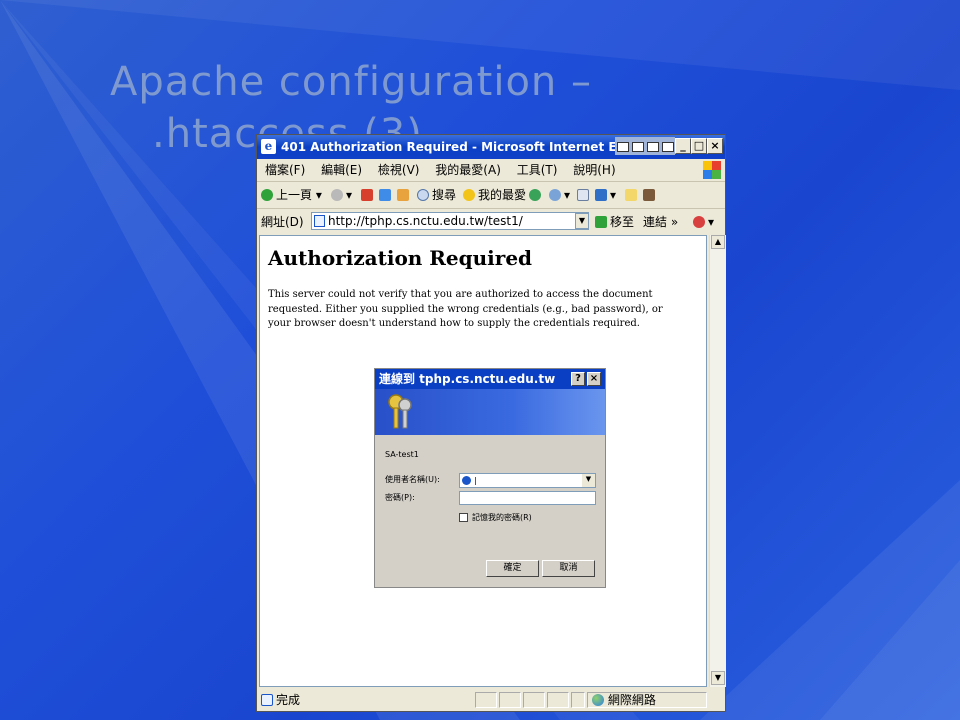 The height and width of the screenshot is (720, 960). Describe the element at coordinates (568, 568) in the screenshot. I see `cancel-button: 取消` at that location.